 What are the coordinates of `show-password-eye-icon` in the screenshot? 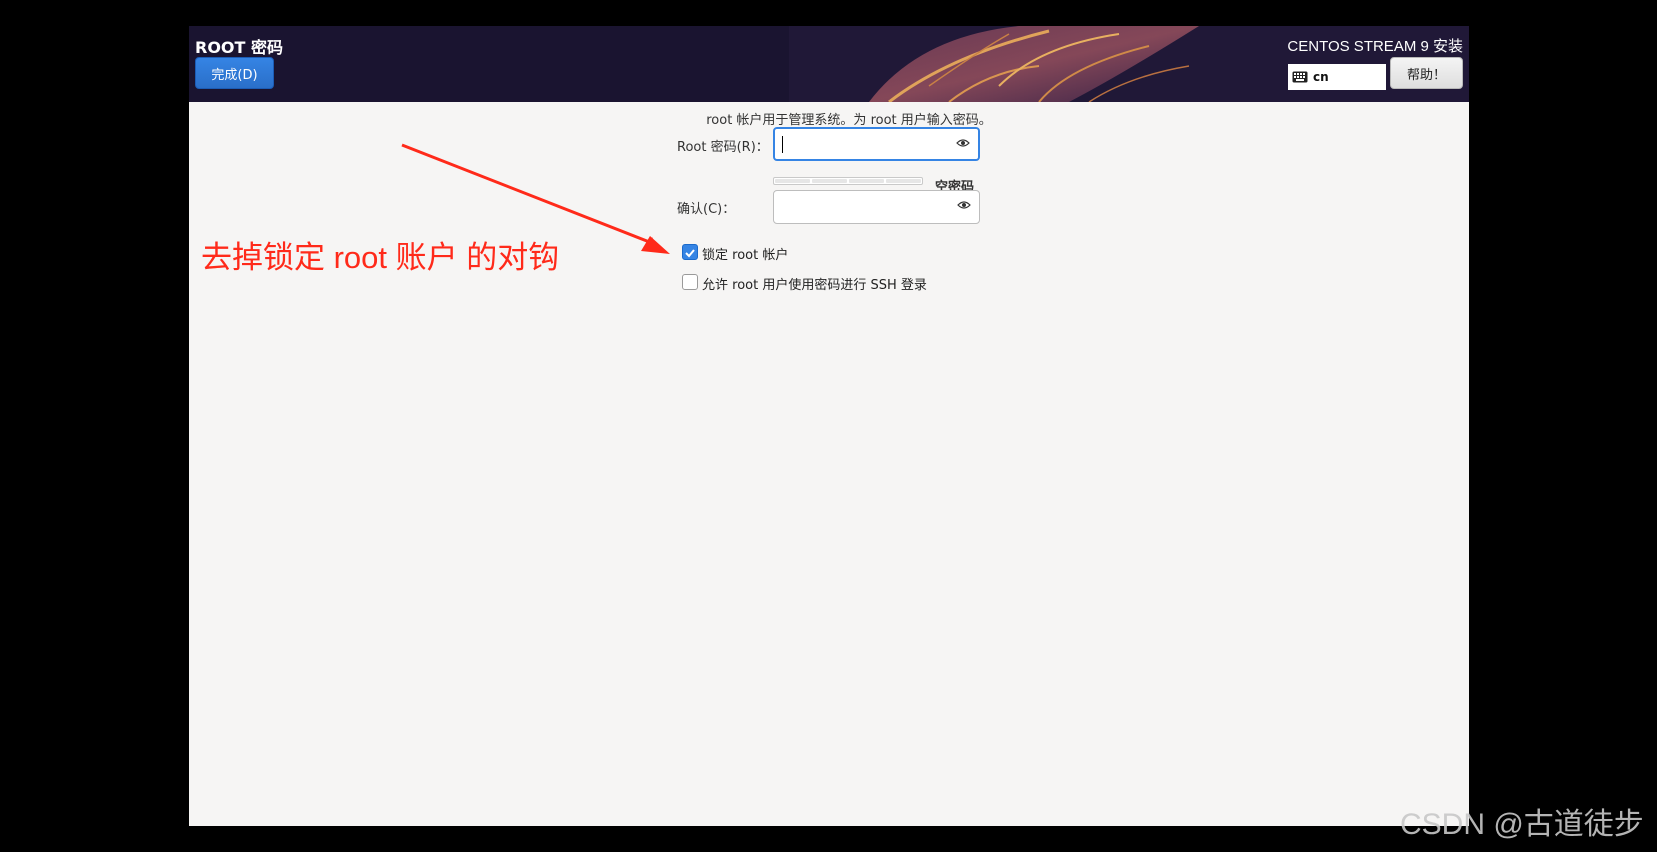 It's located at (963, 143).